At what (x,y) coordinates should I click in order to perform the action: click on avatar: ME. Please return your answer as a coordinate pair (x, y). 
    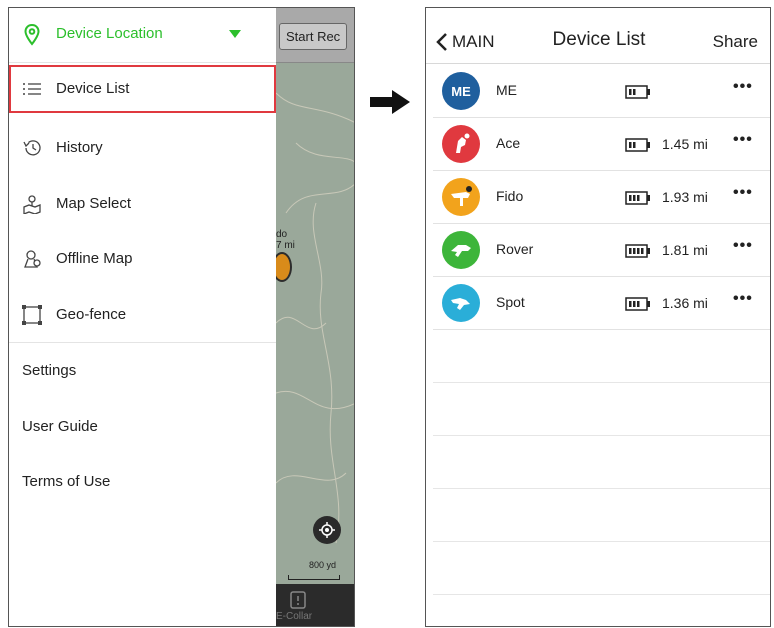
    Looking at the image, I should click on (461, 91).